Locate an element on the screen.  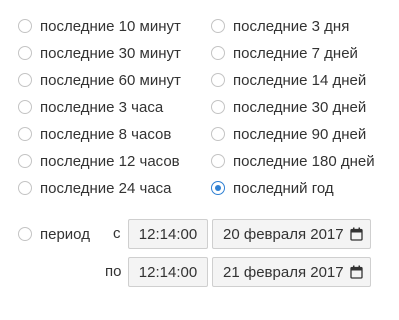
option-last-180-days: последние 180 дней is located at coordinates (293, 161).